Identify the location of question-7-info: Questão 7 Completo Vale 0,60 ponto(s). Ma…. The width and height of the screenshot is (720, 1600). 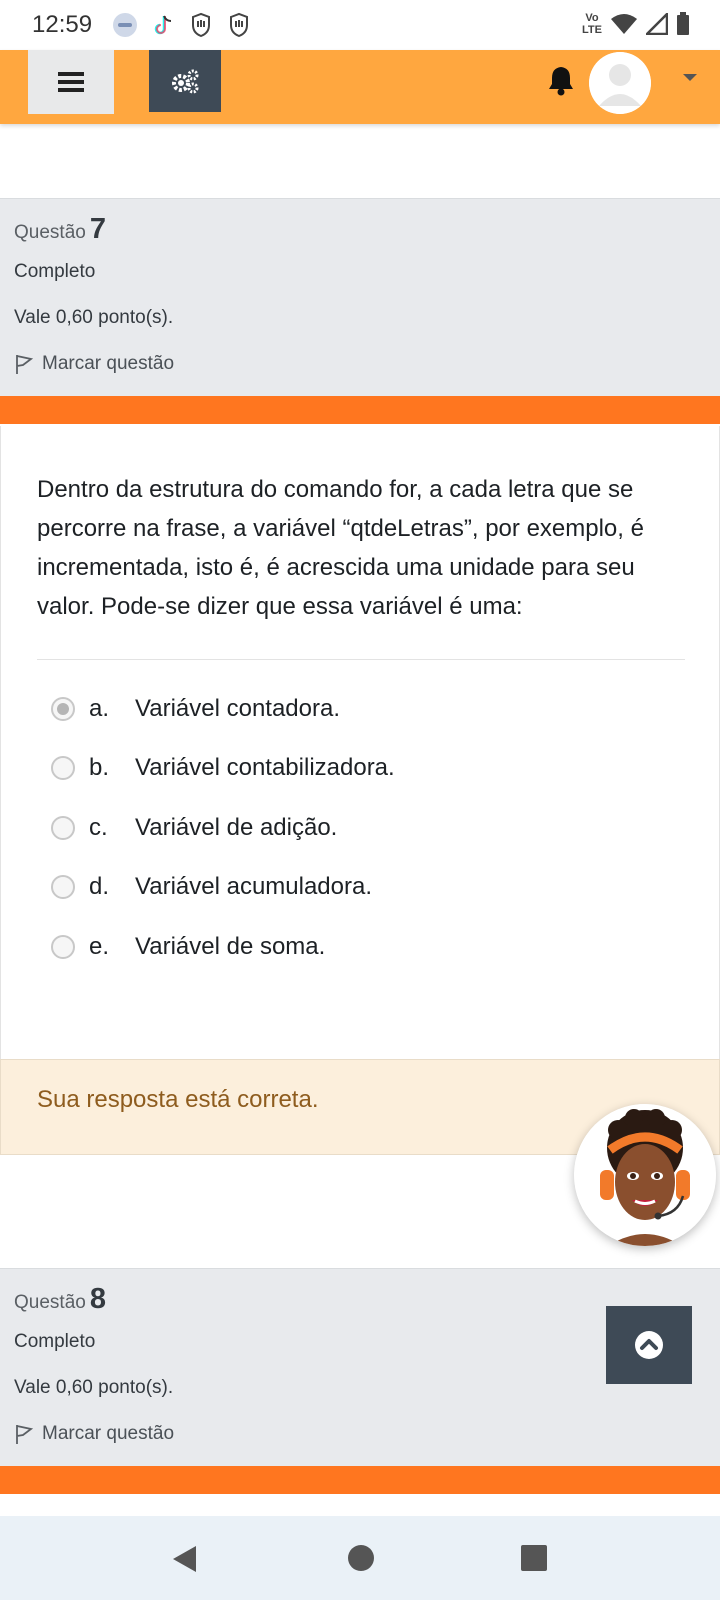
(360, 297).